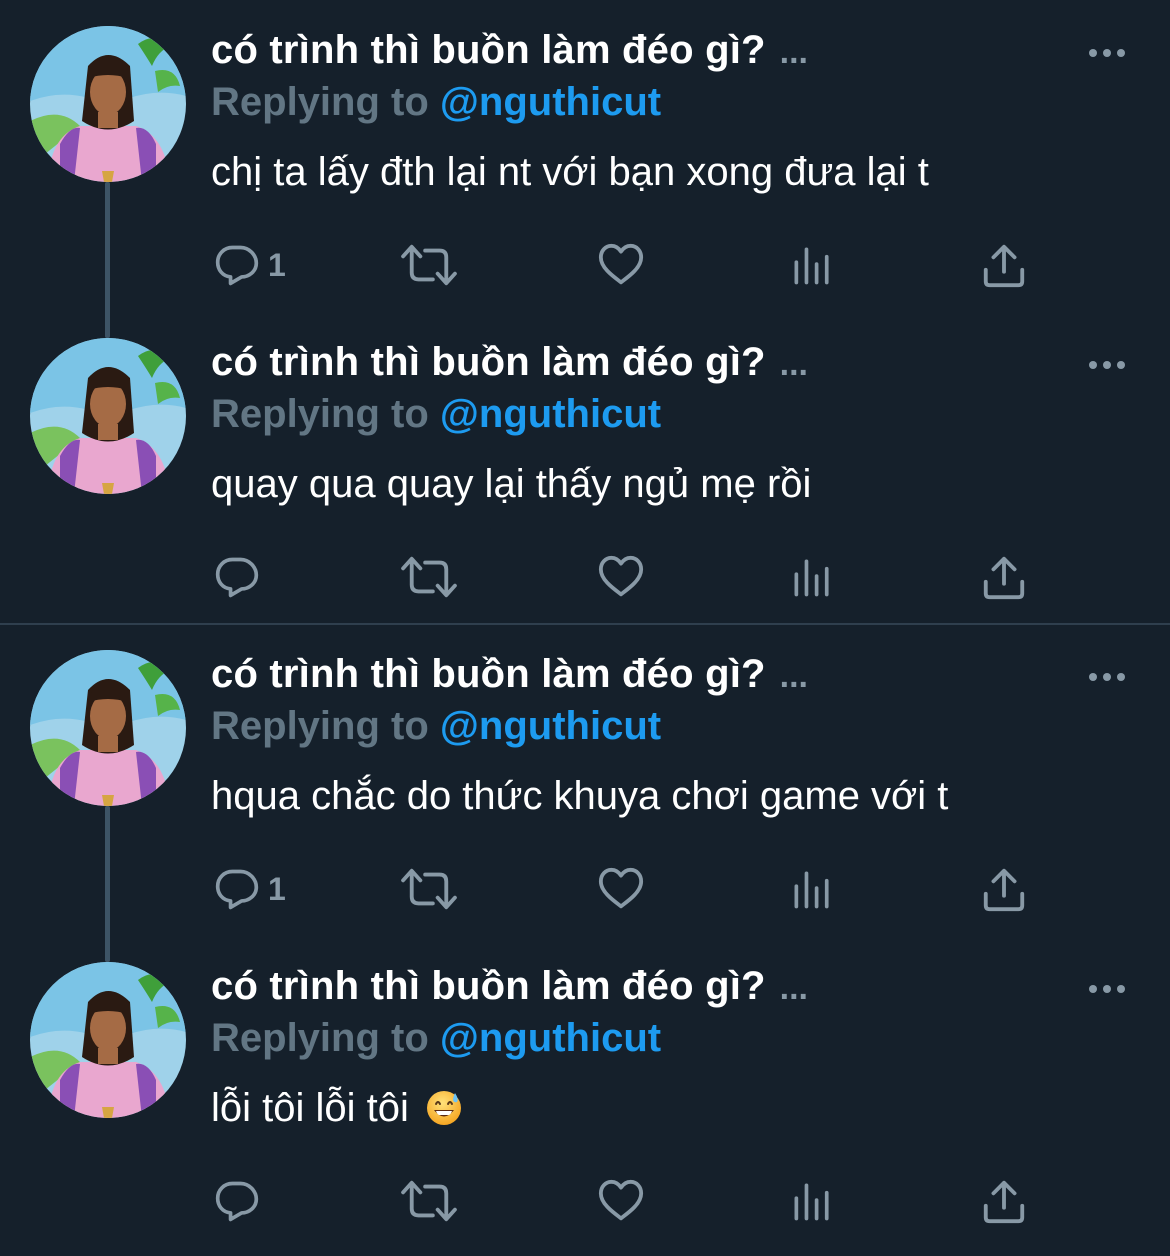 The width and height of the screenshot is (1170, 1256). What do you see at coordinates (444, 1108) in the screenshot?
I see `grinning-face-with-sweat-emoji` at bounding box center [444, 1108].